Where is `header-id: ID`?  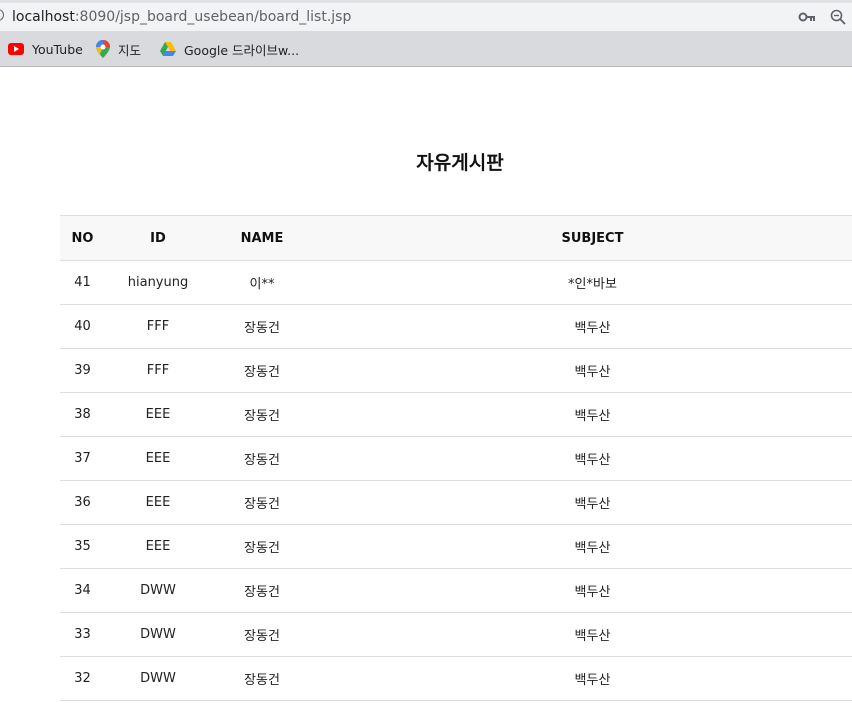 header-id: ID is located at coordinates (158, 238).